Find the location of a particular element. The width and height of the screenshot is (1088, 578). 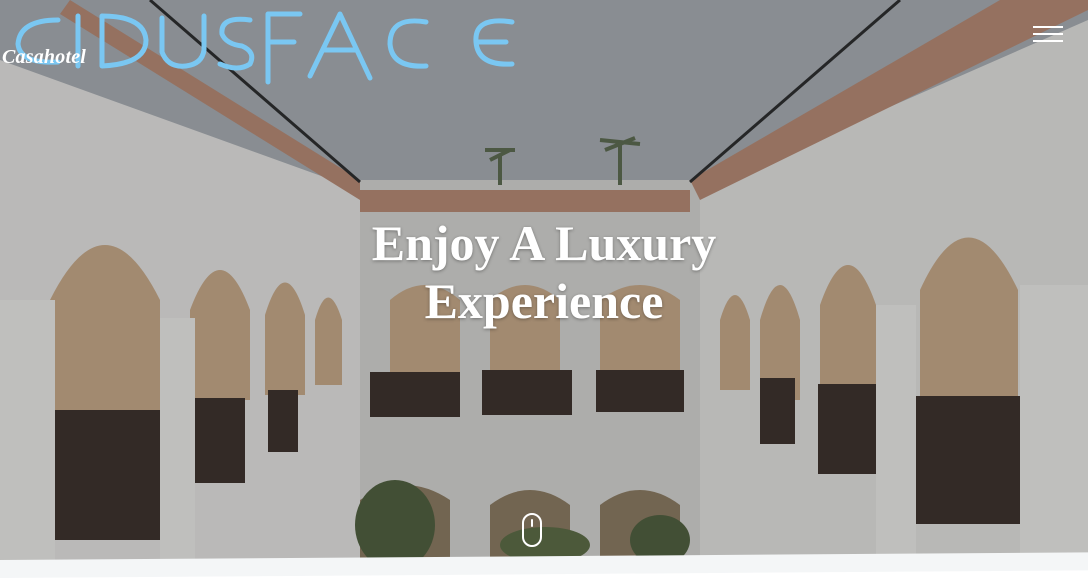

menu-line-top is located at coordinates (1048, 27).